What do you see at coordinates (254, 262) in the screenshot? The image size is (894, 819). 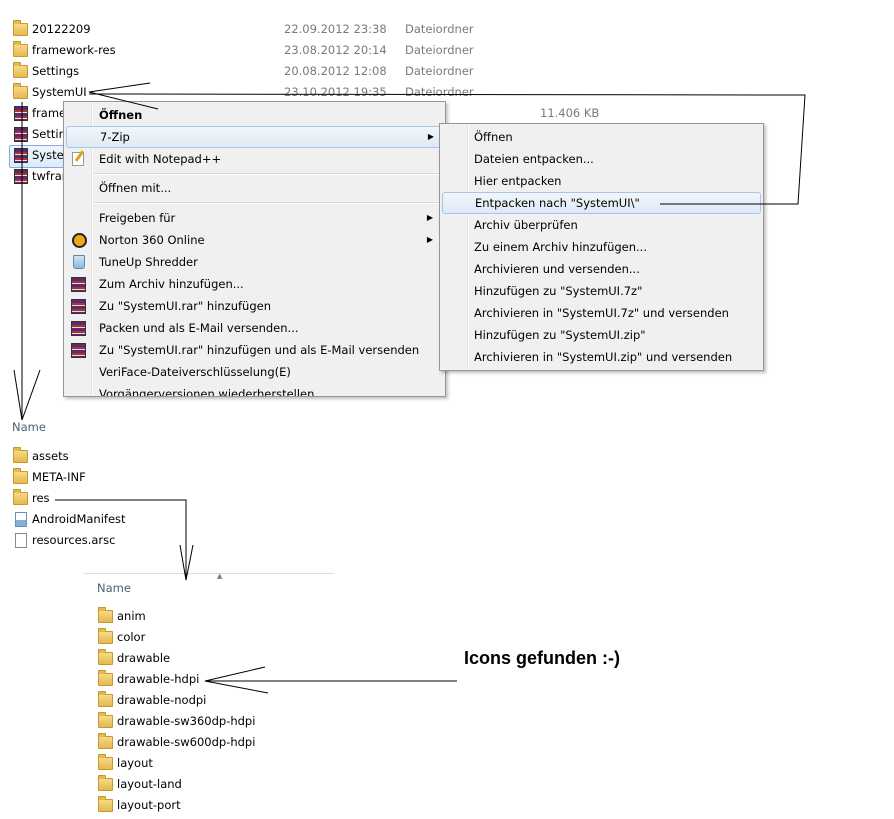 I see `menu-item-tuneup-shredder: TuneUp Shredder` at bounding box center [254, 262].